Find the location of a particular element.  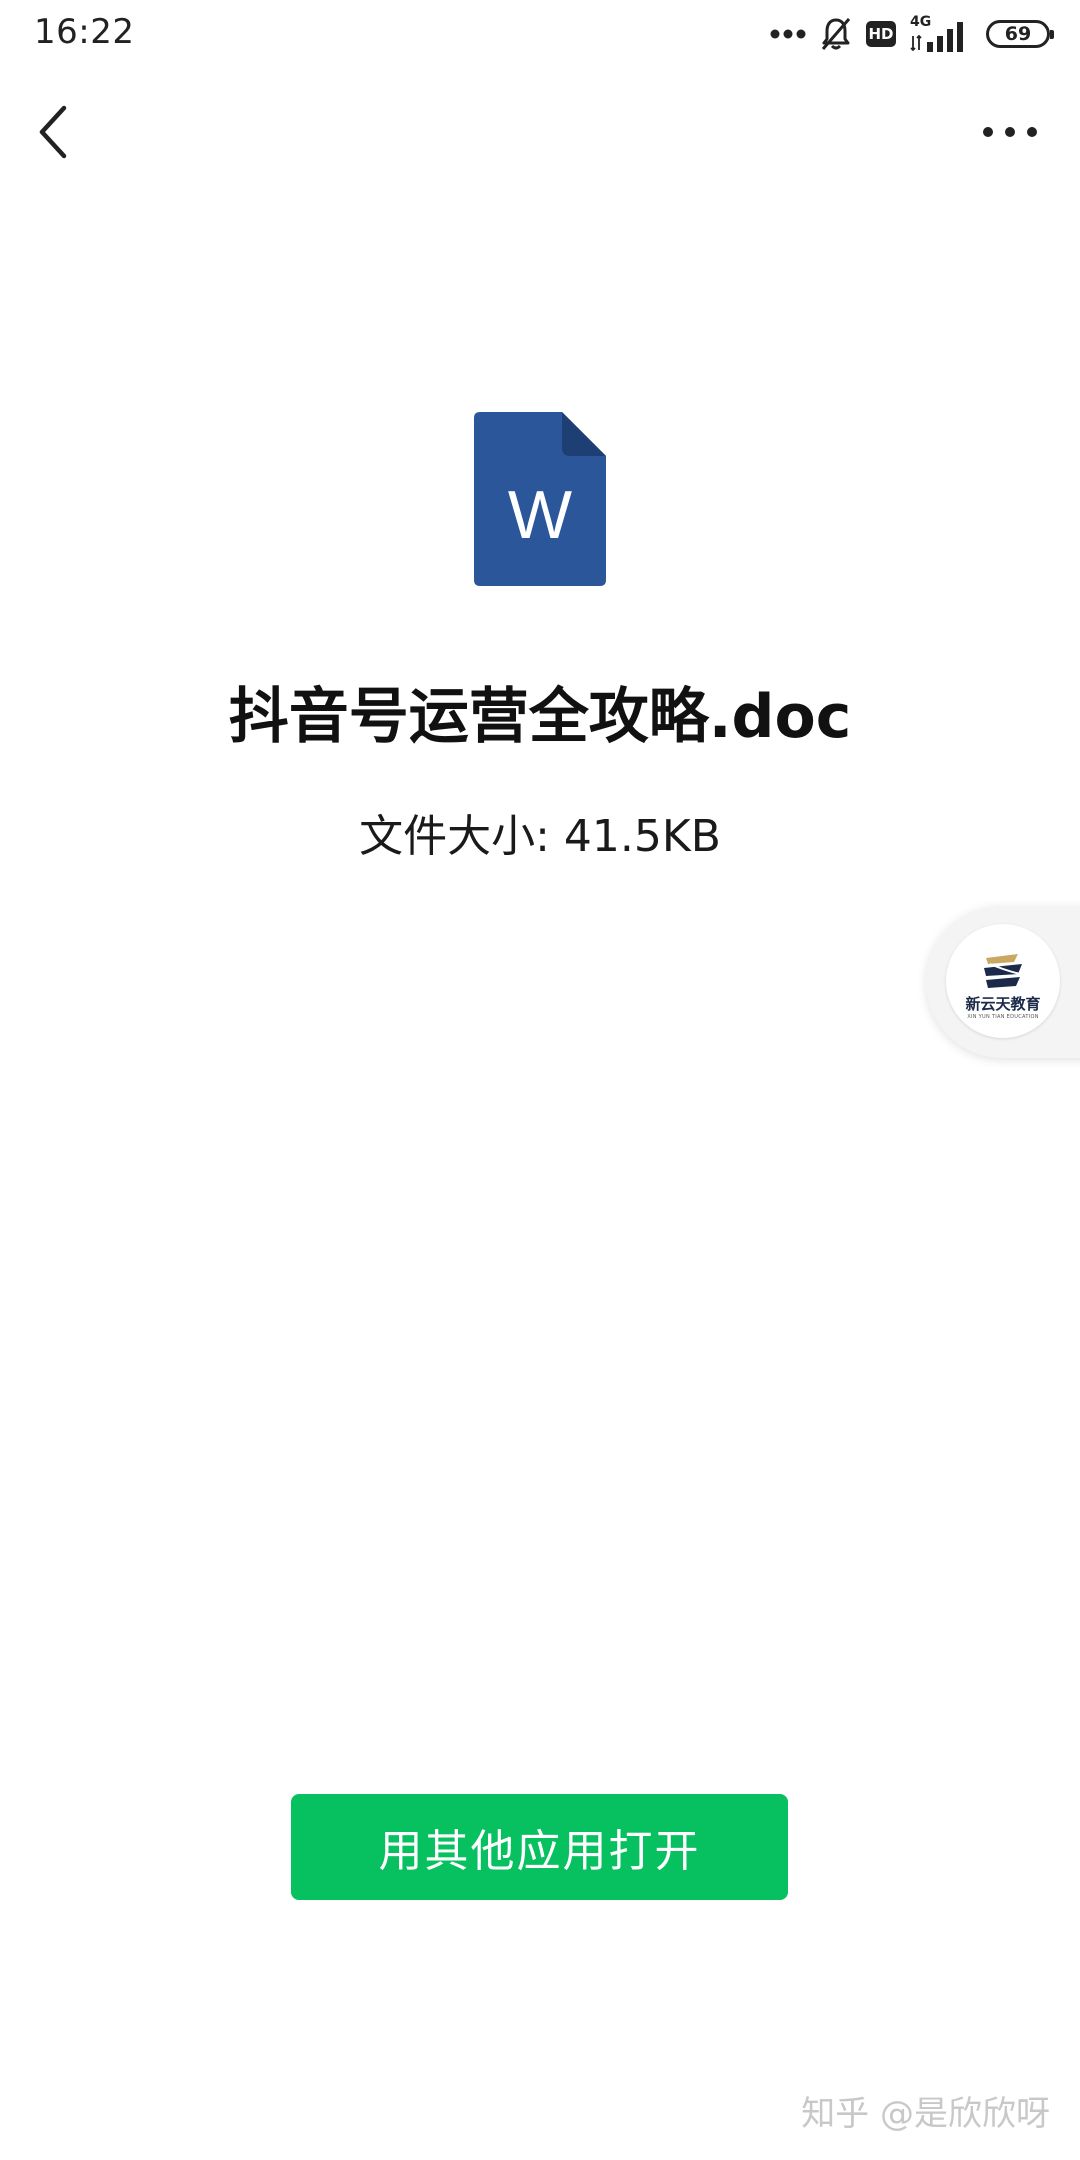

chevron-left-icon is located at coordinates (53, 132).